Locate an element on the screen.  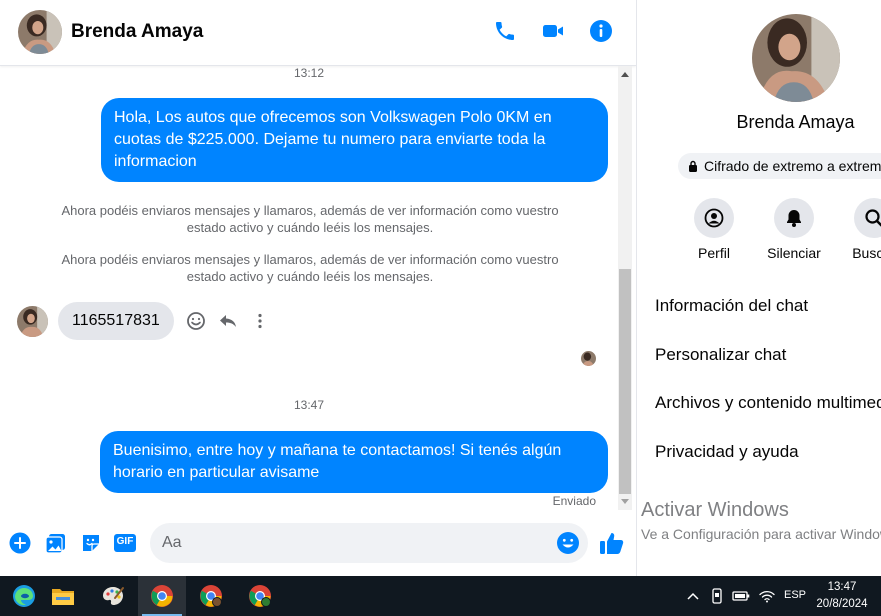
watermark-subtitle: Ve a Configuración para activar Windows. is located at coordinates (761, 534).